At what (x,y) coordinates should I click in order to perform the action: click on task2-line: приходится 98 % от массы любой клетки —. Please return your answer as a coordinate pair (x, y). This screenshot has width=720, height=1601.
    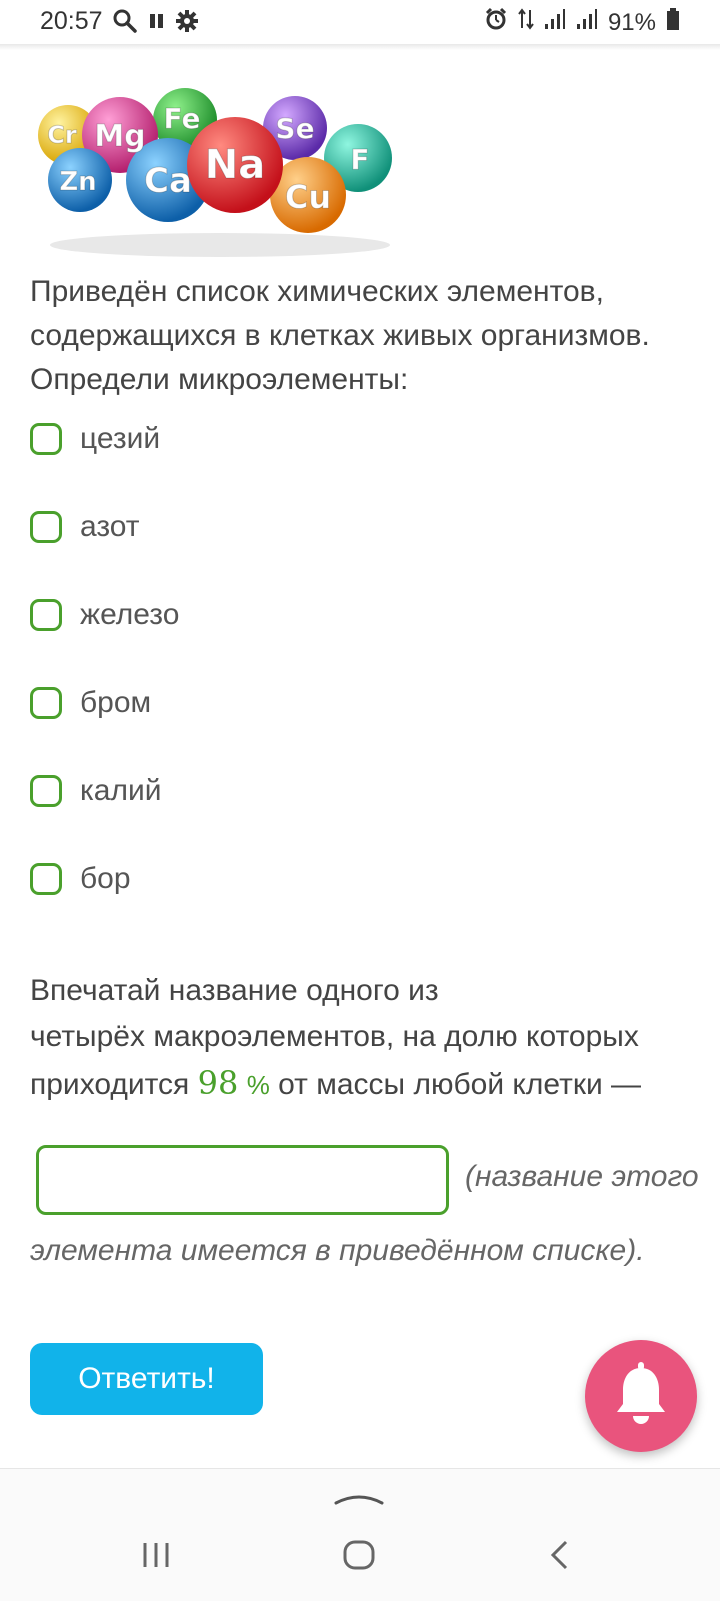
    Looking at the image, I should click on (360, 1084).